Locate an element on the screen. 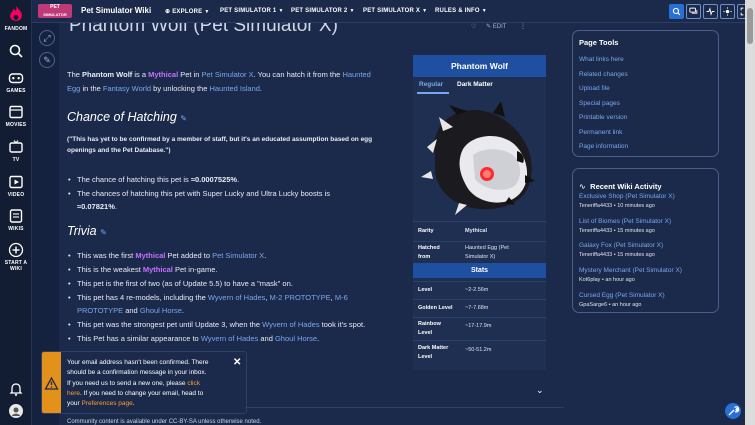  stat-row: Dark Matter Level ~50-51.2m is located at coordinates (479, 352).